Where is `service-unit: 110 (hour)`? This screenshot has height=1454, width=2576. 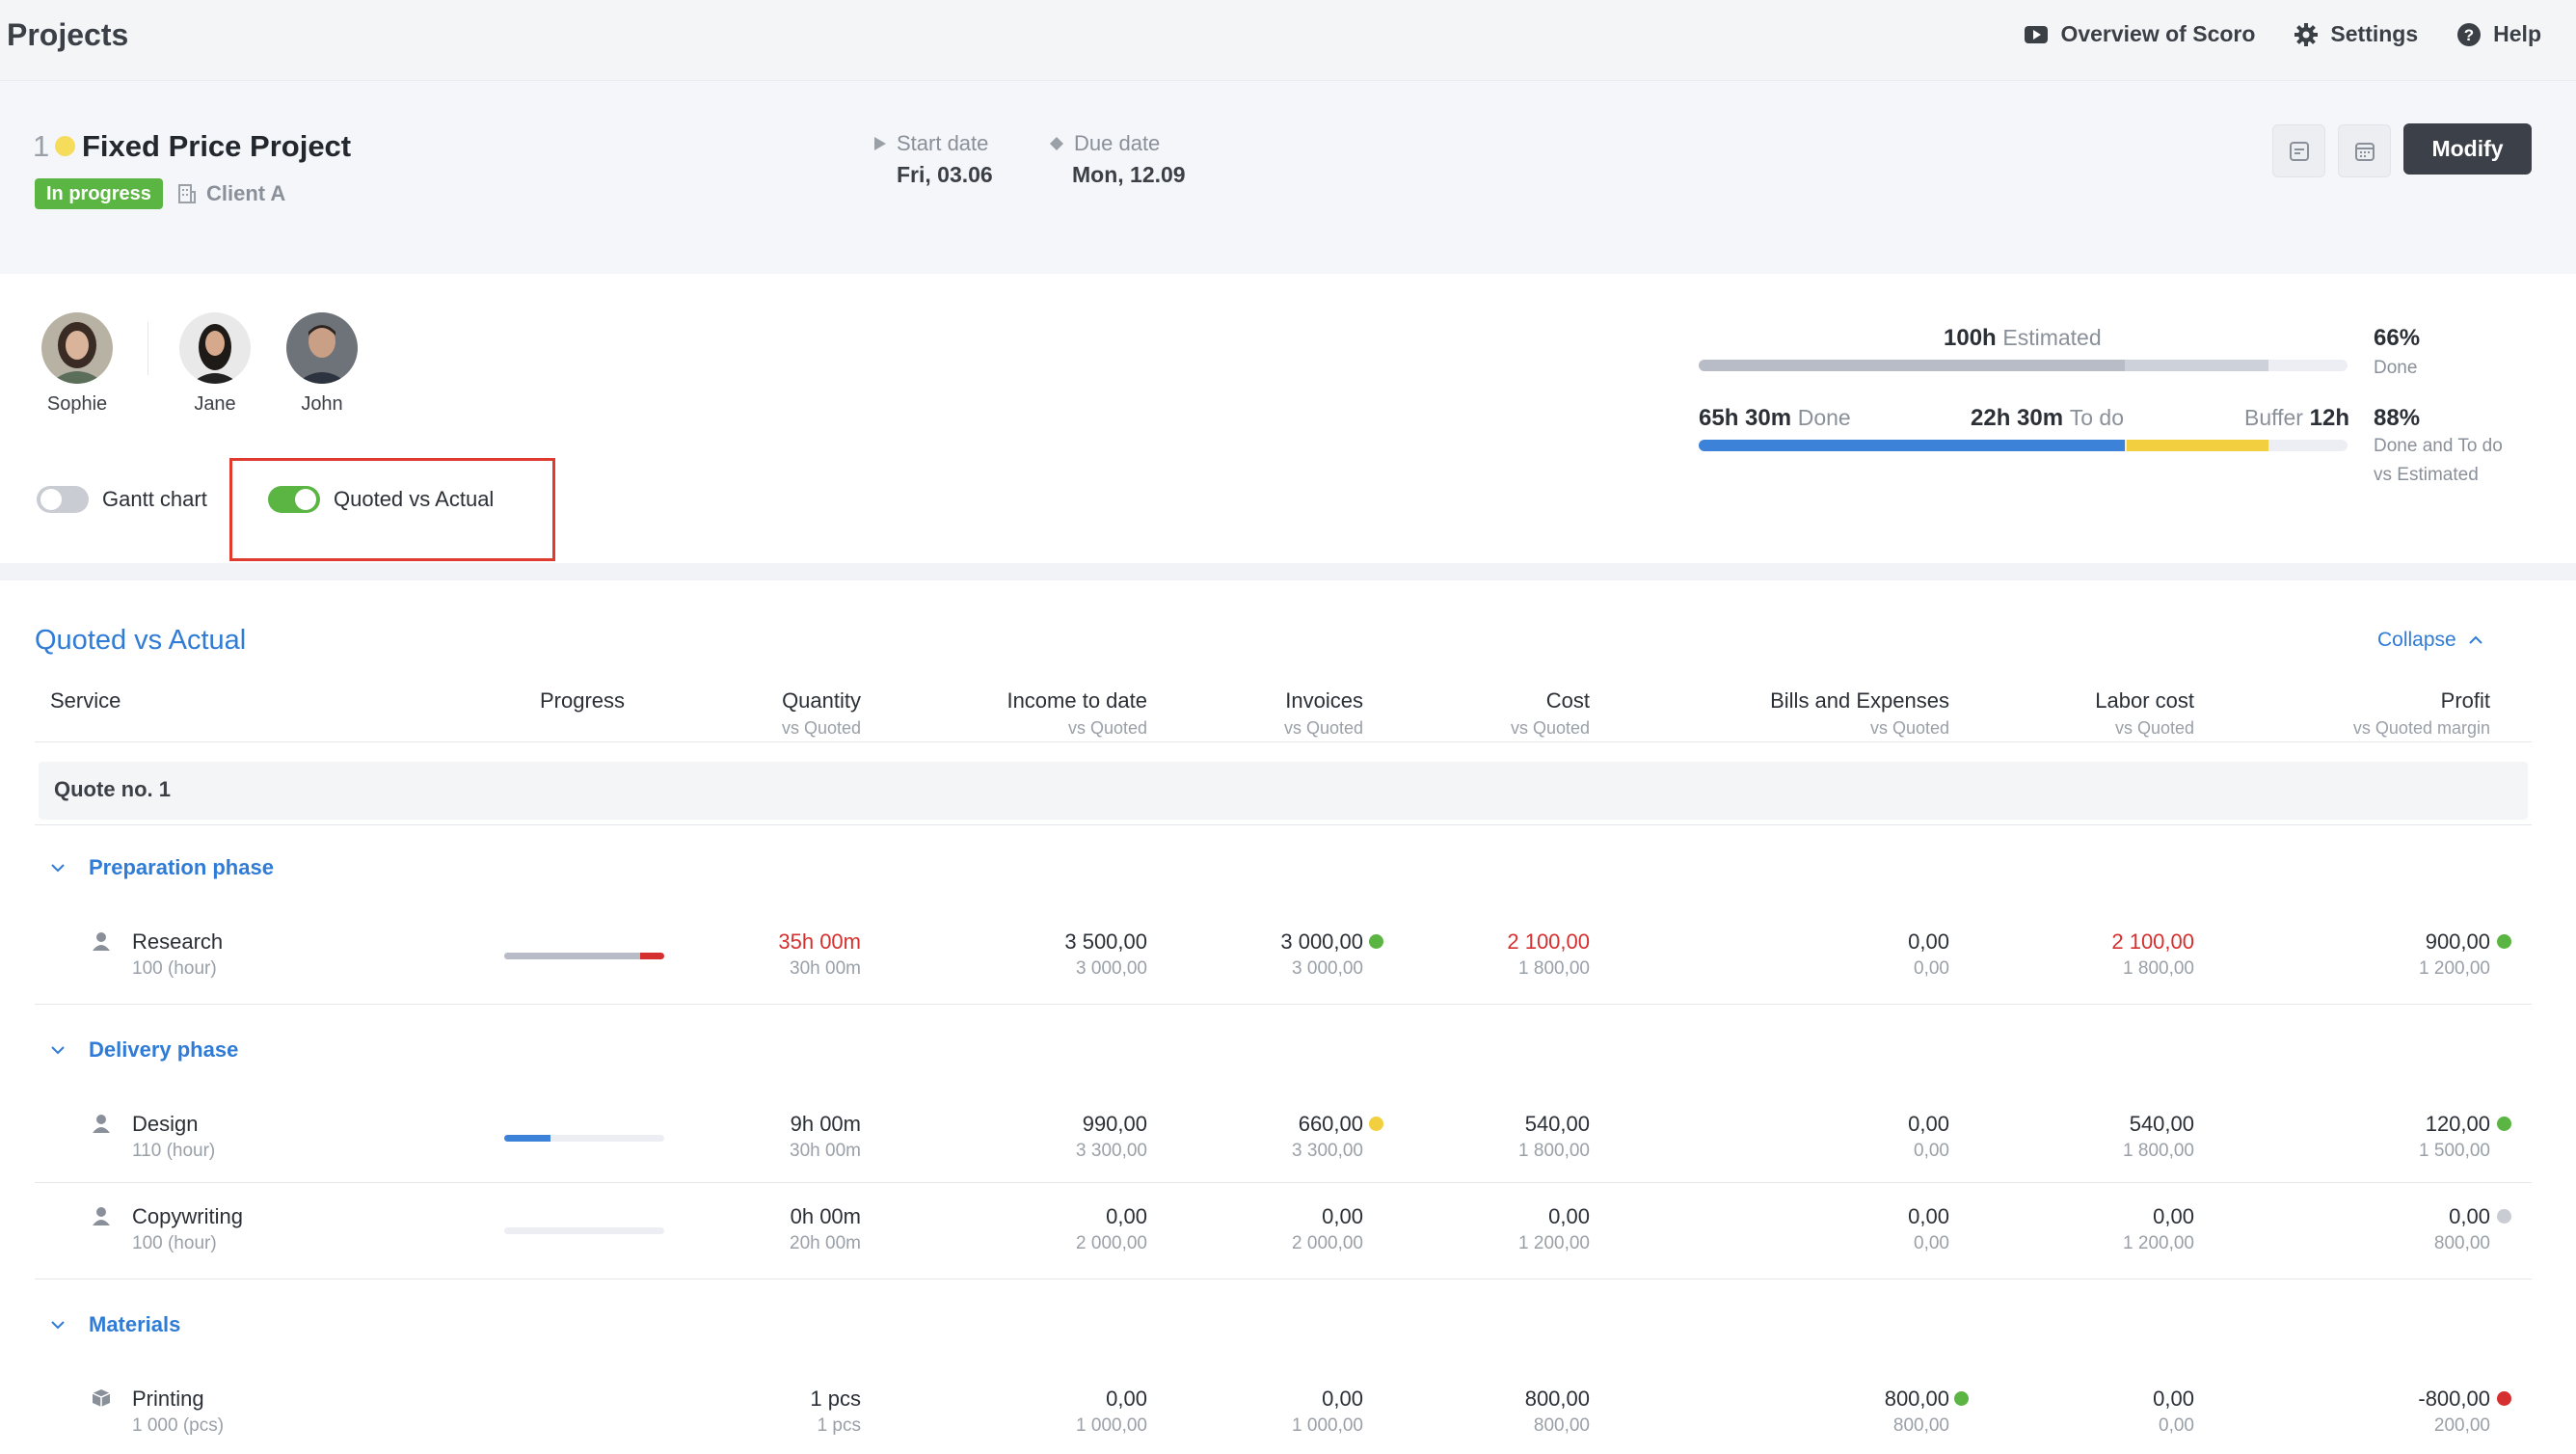 service-unit: 110 (hour) is located at coordinates (174, 1151).